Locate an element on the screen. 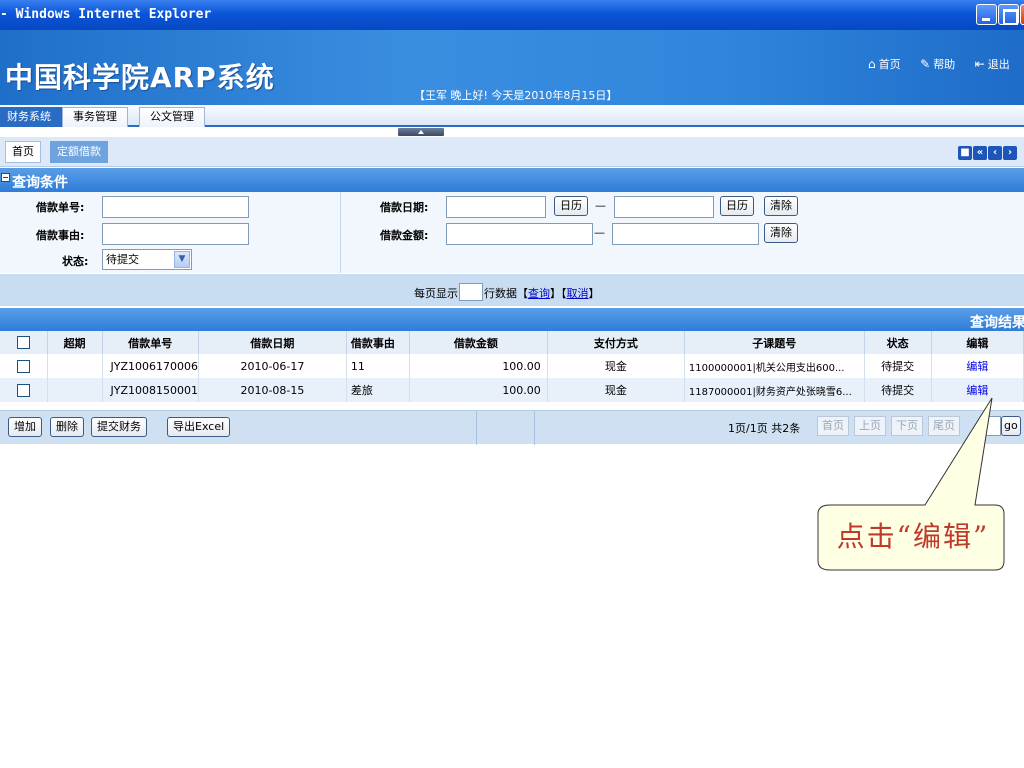  logout-icon: ⇤ is located at coordinates (979, 64).